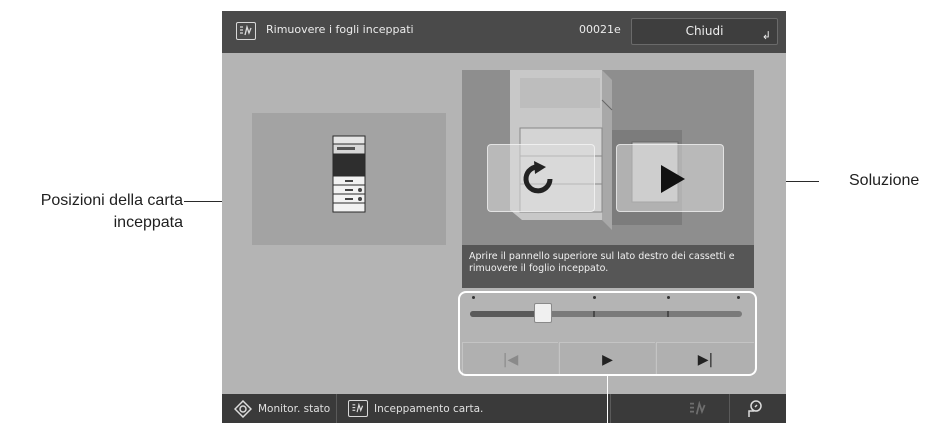 The height and width of the screenshot is (423, 937). I want to click on play-icon, so click(673, 179).